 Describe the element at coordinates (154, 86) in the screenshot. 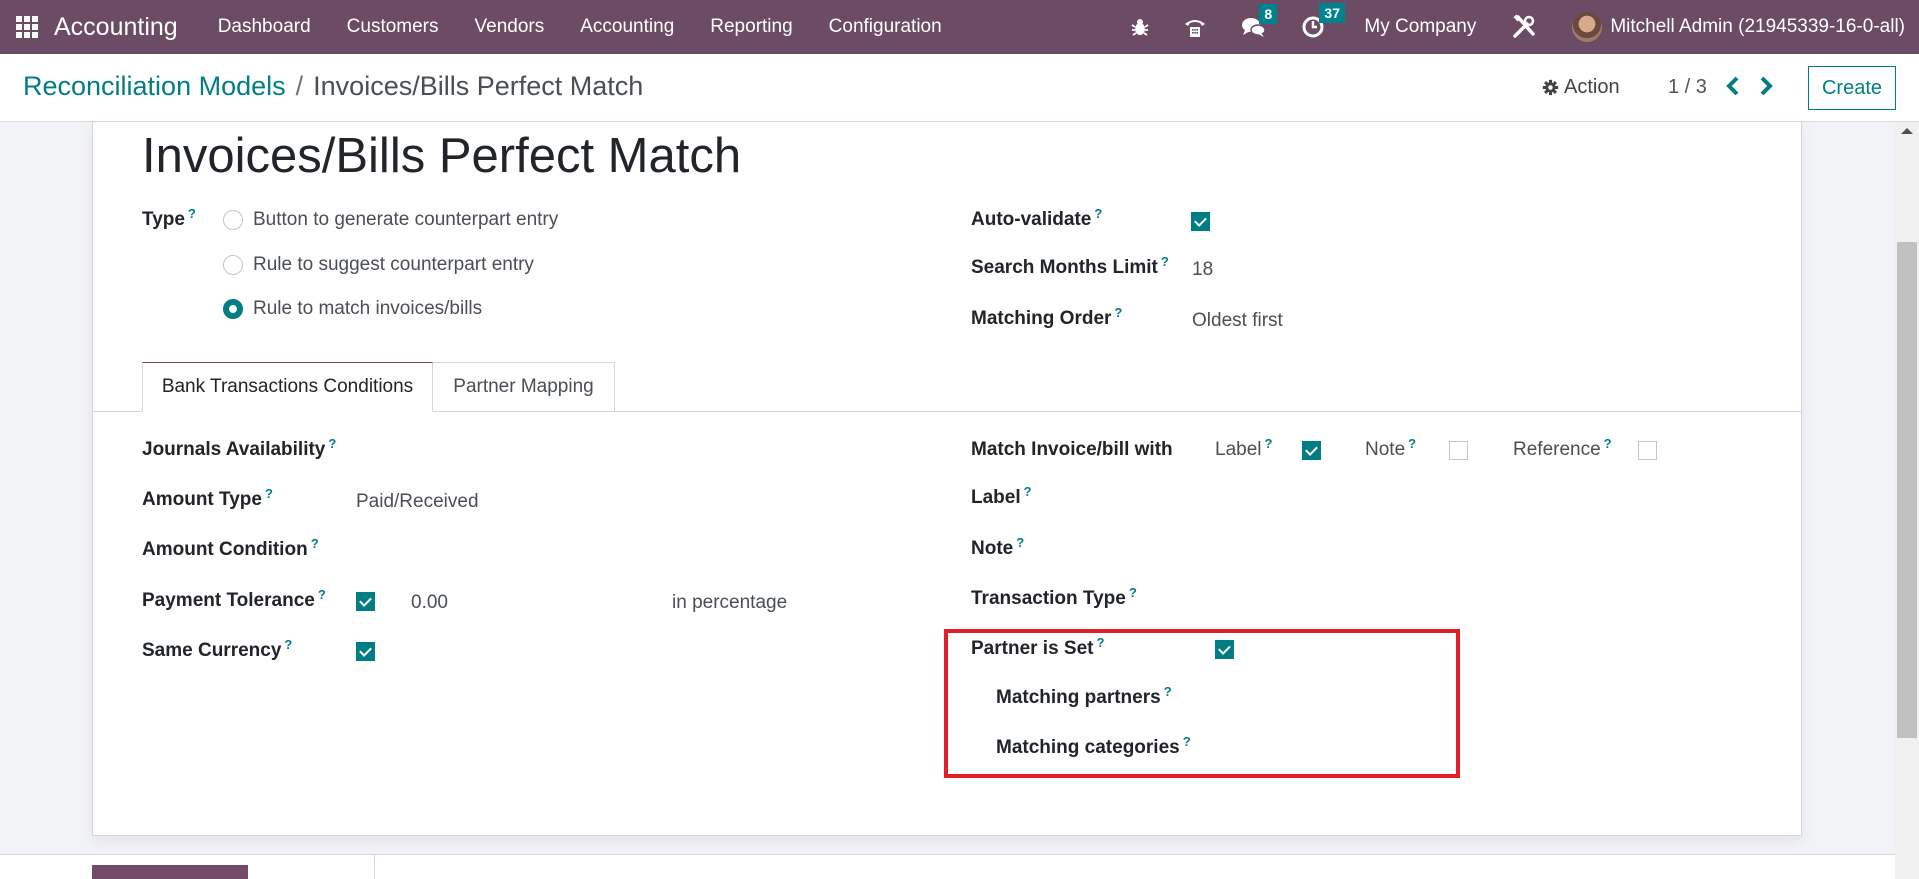

I see `breadcrumb-parent-link: Reconciliation Models` at that location.